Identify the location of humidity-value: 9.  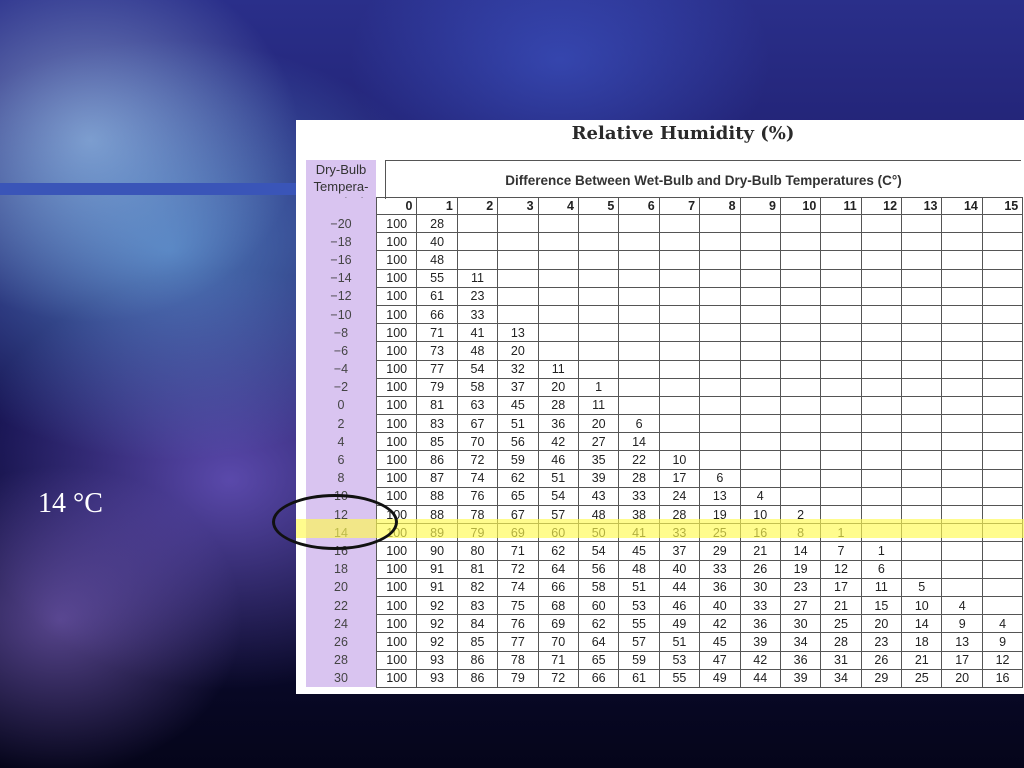
(962, 624).